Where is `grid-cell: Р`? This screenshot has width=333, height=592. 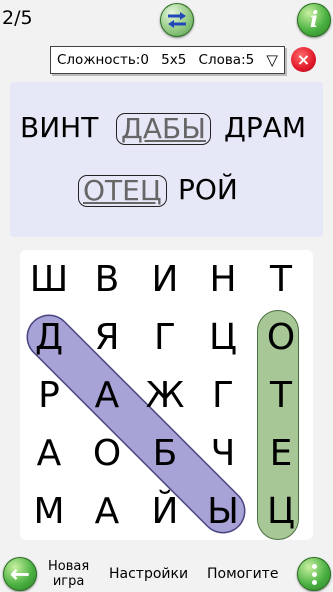
grid-cell: Р is located at coordinates (49, 395).